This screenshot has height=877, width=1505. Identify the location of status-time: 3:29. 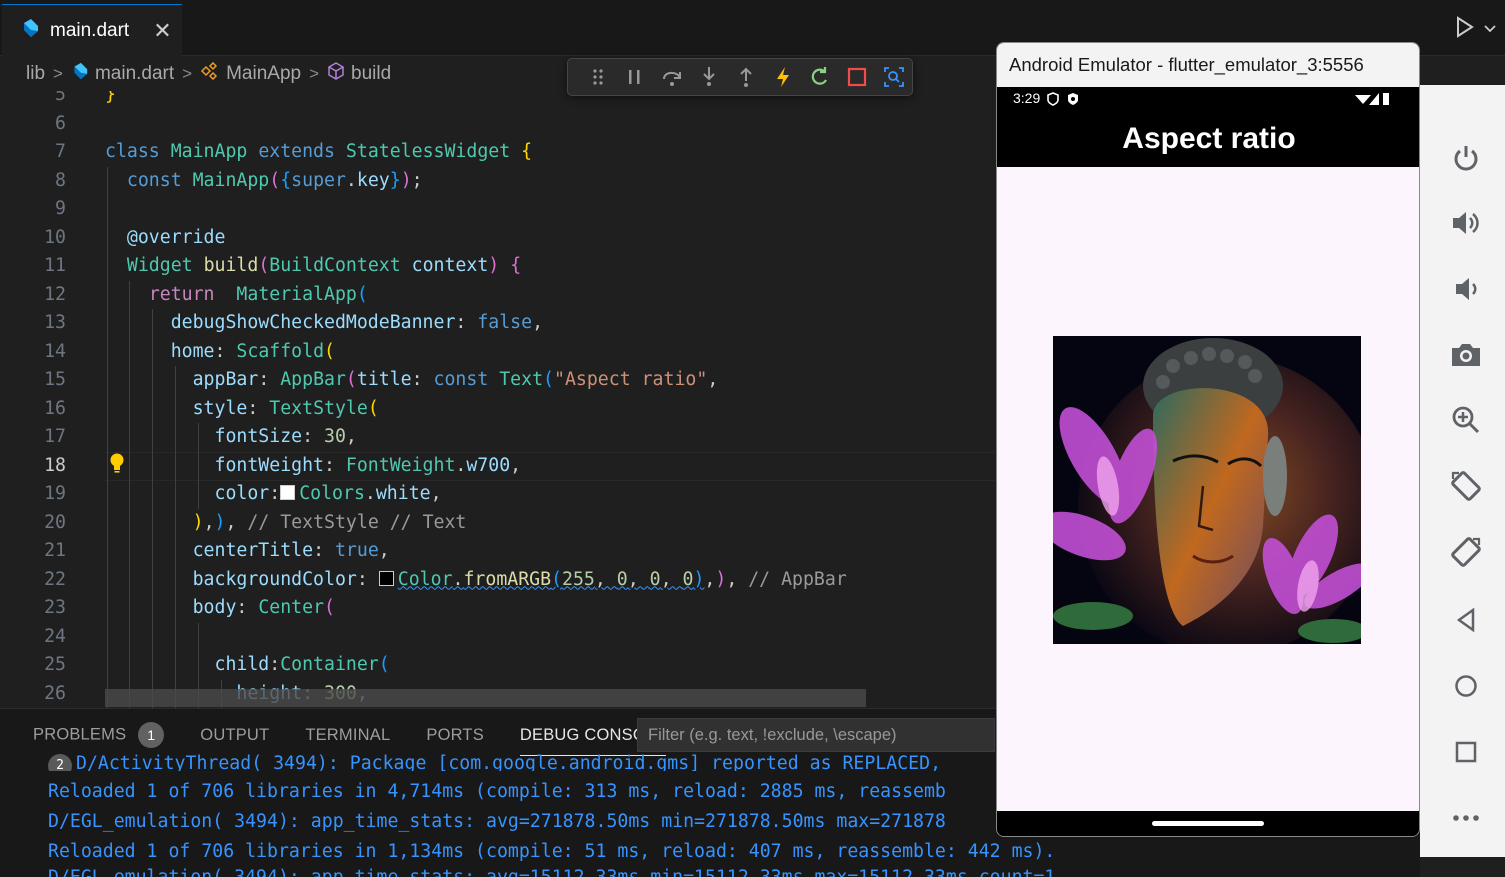
(1027, 98).